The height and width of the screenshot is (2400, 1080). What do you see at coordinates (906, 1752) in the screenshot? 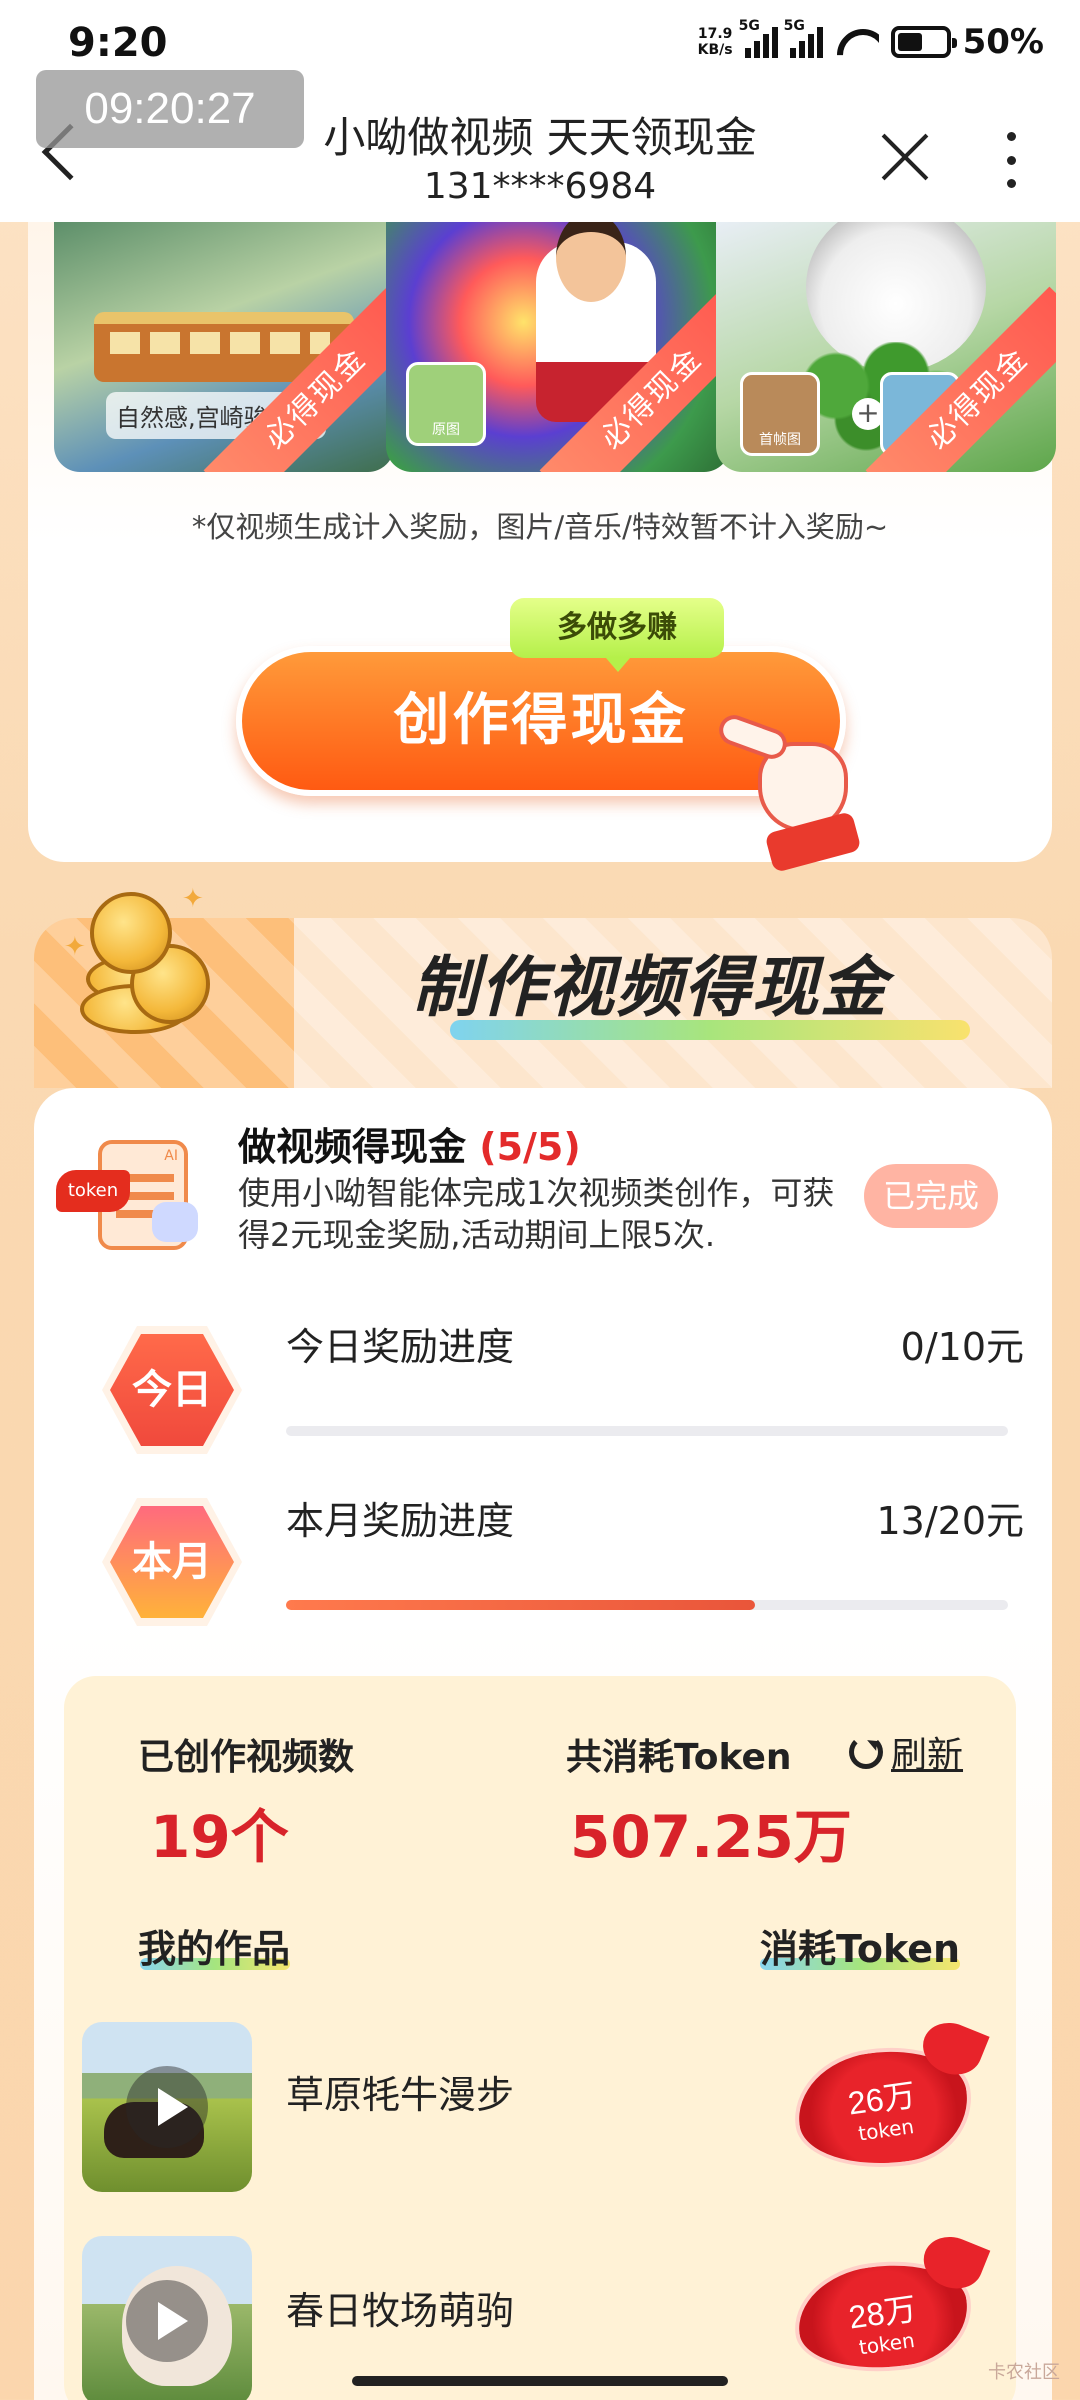
I see `refresh-button: 刷新` at bounding box center [906, 1752].